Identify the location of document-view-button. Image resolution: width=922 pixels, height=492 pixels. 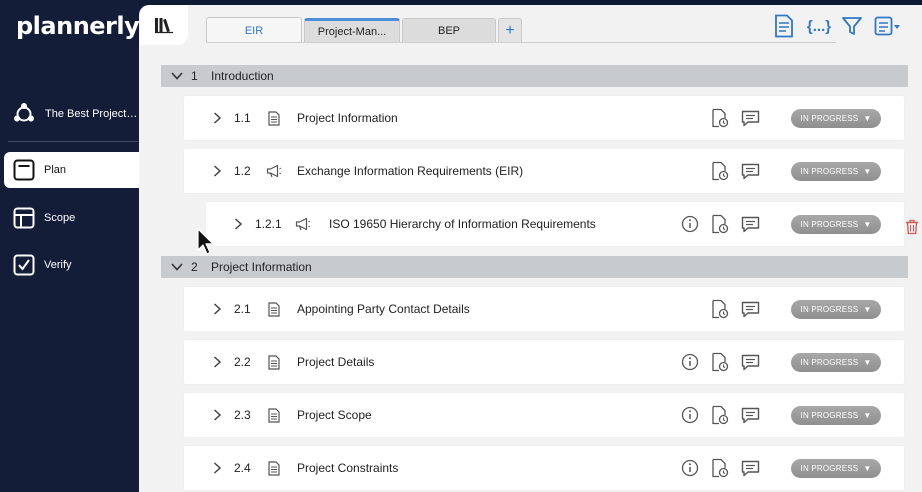
(784, 26).